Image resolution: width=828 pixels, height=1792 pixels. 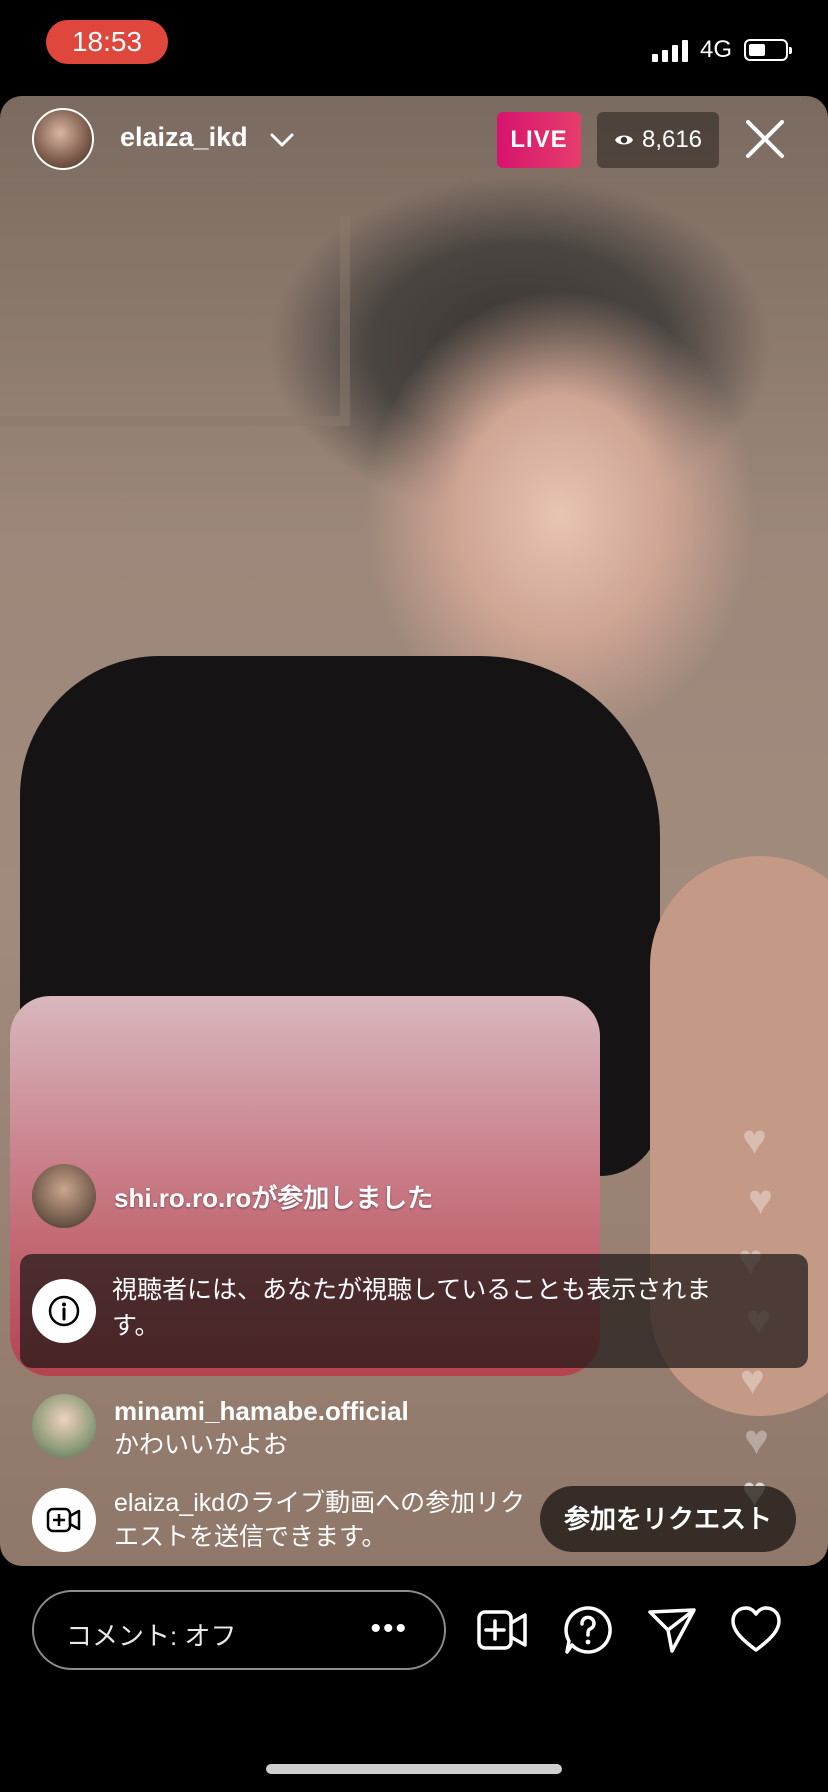 What do you see at coordinates (765, 139) in the screenshot?
I see `close-icon` at bounding box center [765, 139].